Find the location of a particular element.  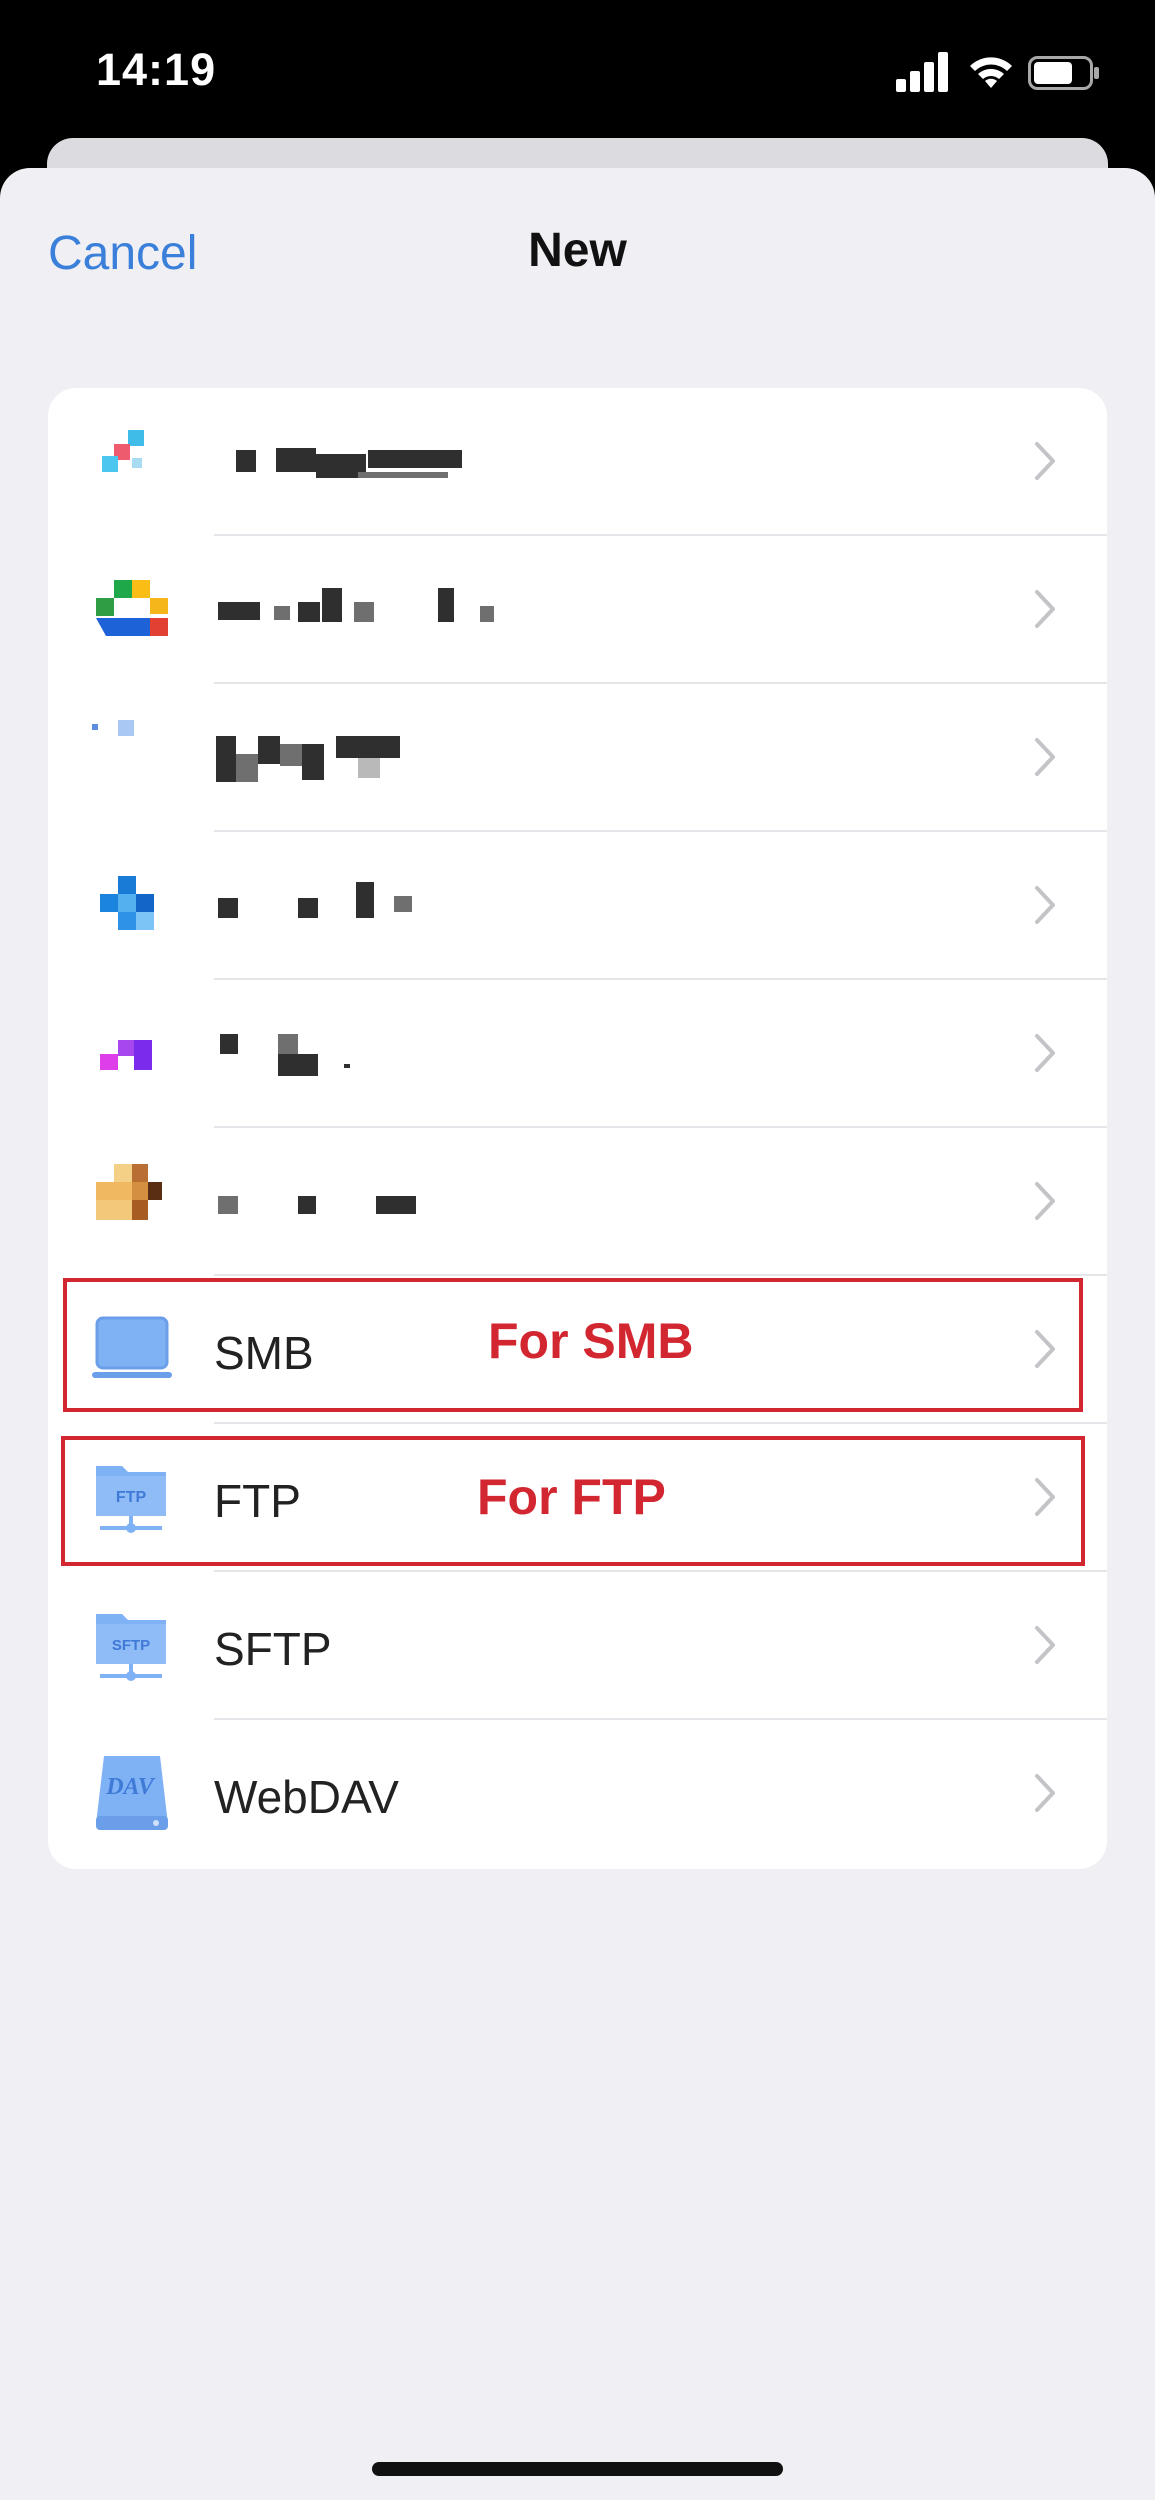

smb-annotation: For SMB is located at coordinates (591, 1341).